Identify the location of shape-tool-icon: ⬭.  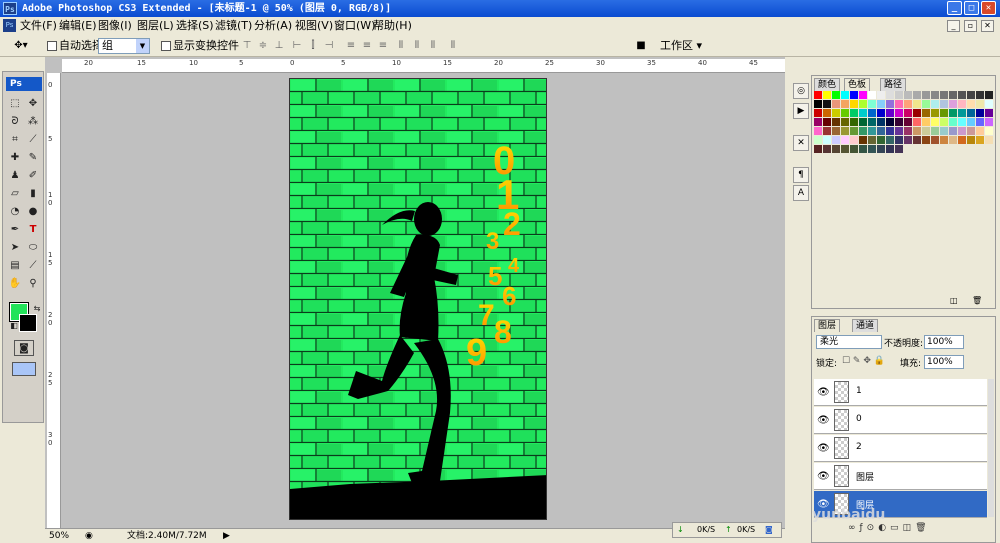
(33, 248).